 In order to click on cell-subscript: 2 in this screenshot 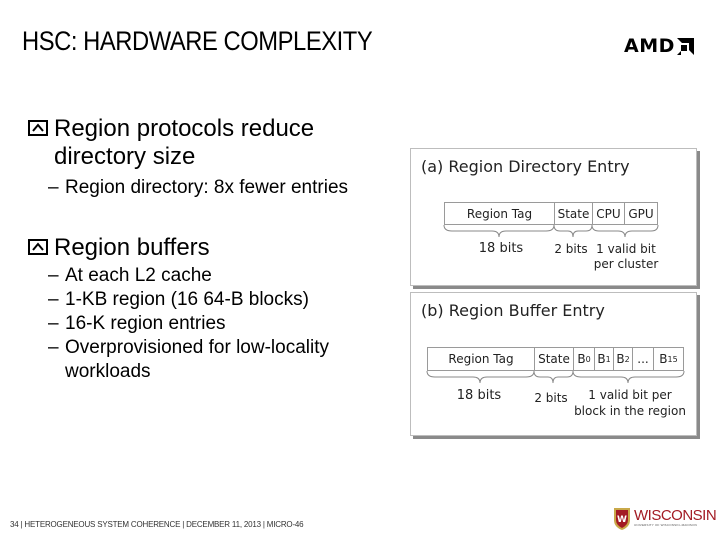, I will do `click(627, 359)`.